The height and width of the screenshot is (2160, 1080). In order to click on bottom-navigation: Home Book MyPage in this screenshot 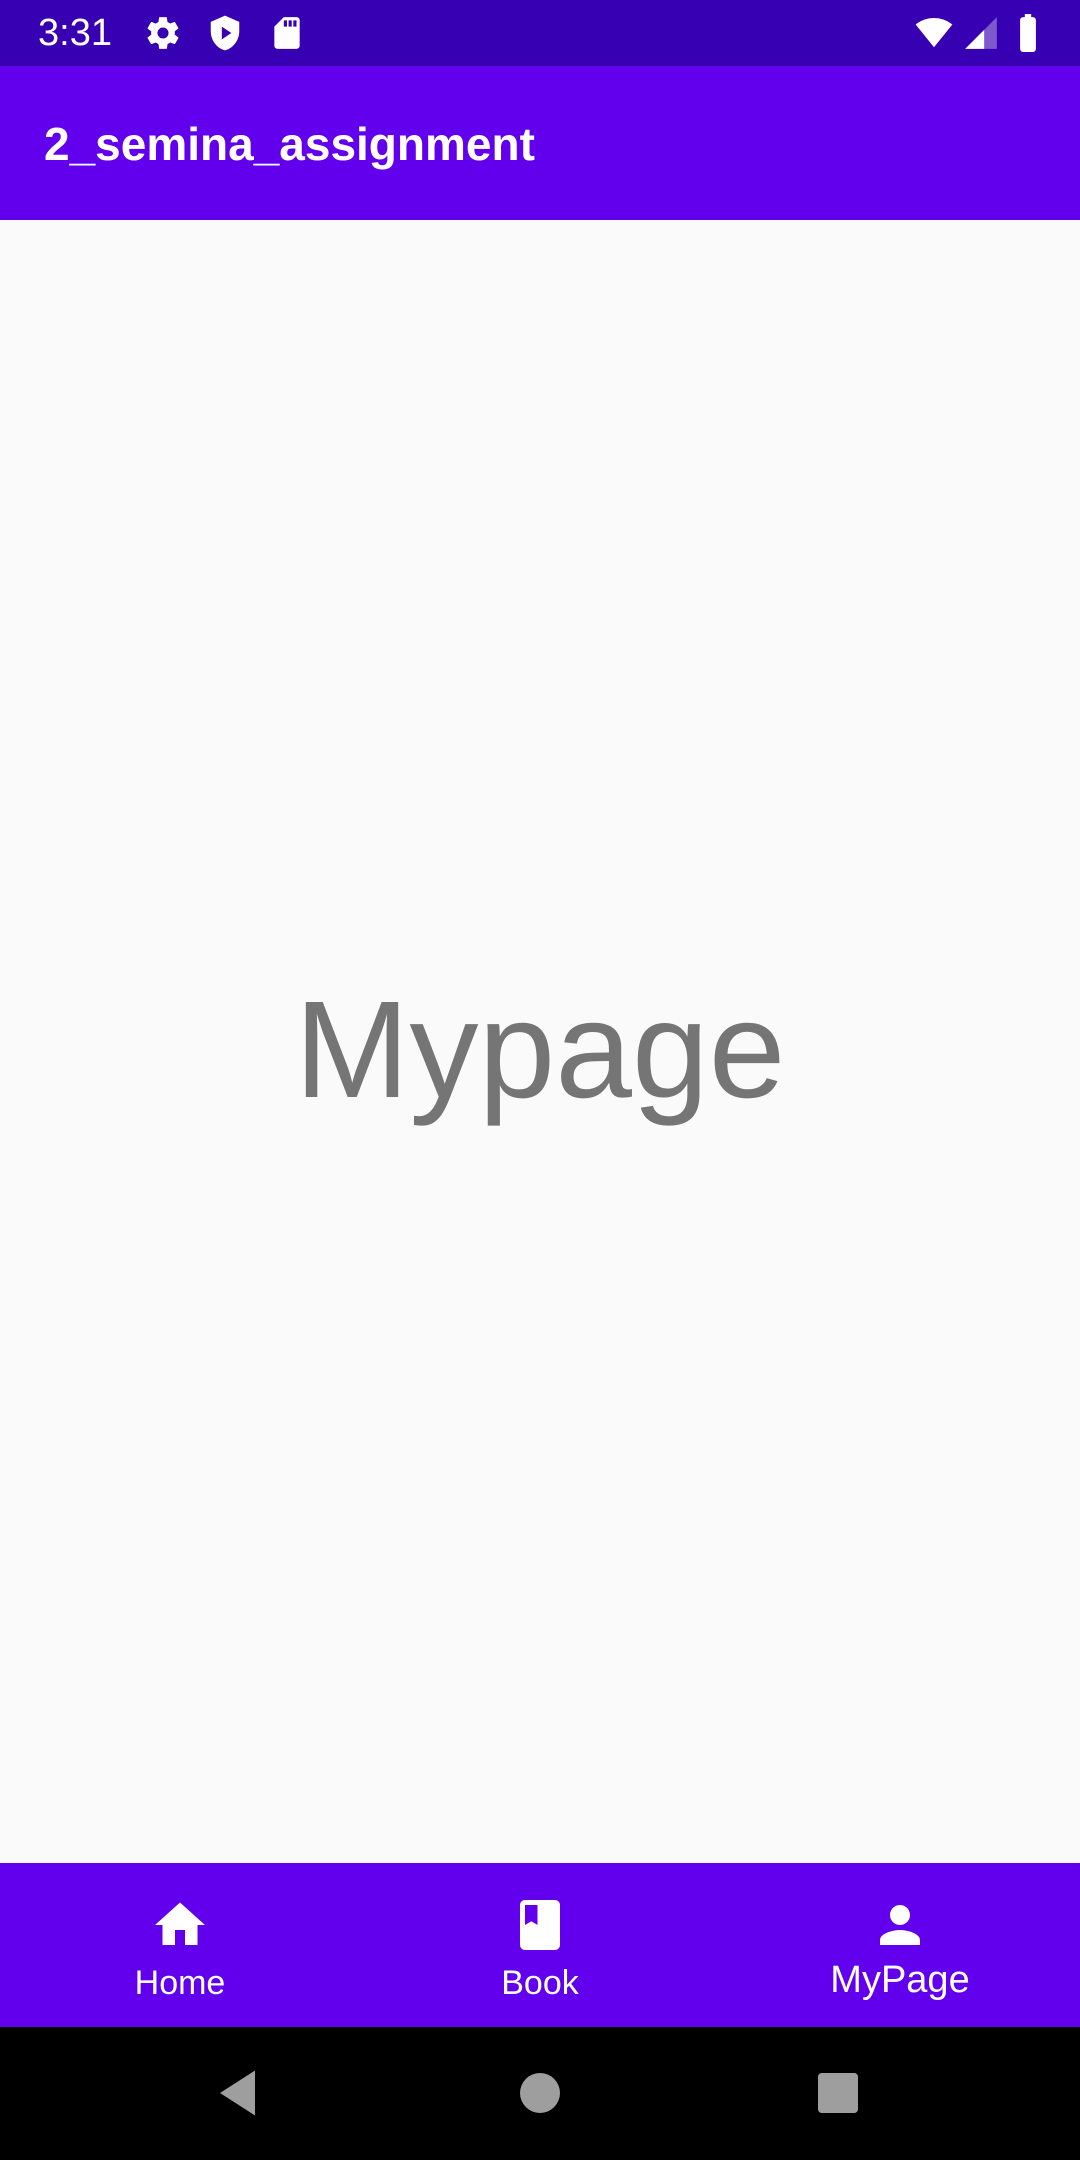, I will do `click(540, 1945)`.